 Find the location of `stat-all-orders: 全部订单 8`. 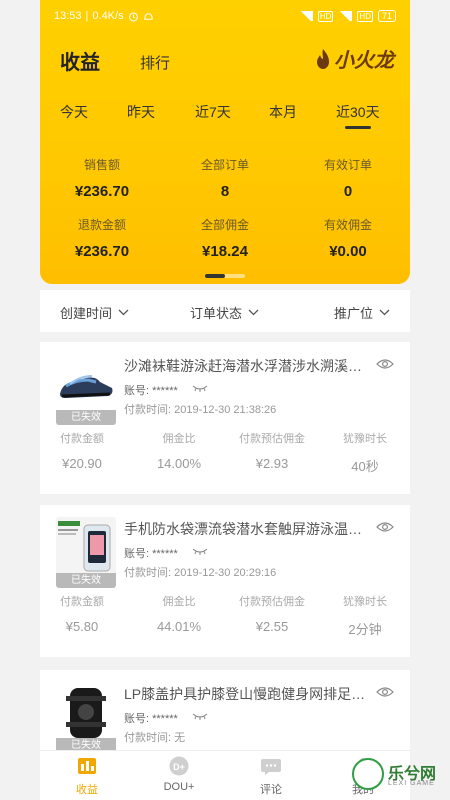

stat-all-orders: 全部订单 8 is located at coordinates (224, 179).